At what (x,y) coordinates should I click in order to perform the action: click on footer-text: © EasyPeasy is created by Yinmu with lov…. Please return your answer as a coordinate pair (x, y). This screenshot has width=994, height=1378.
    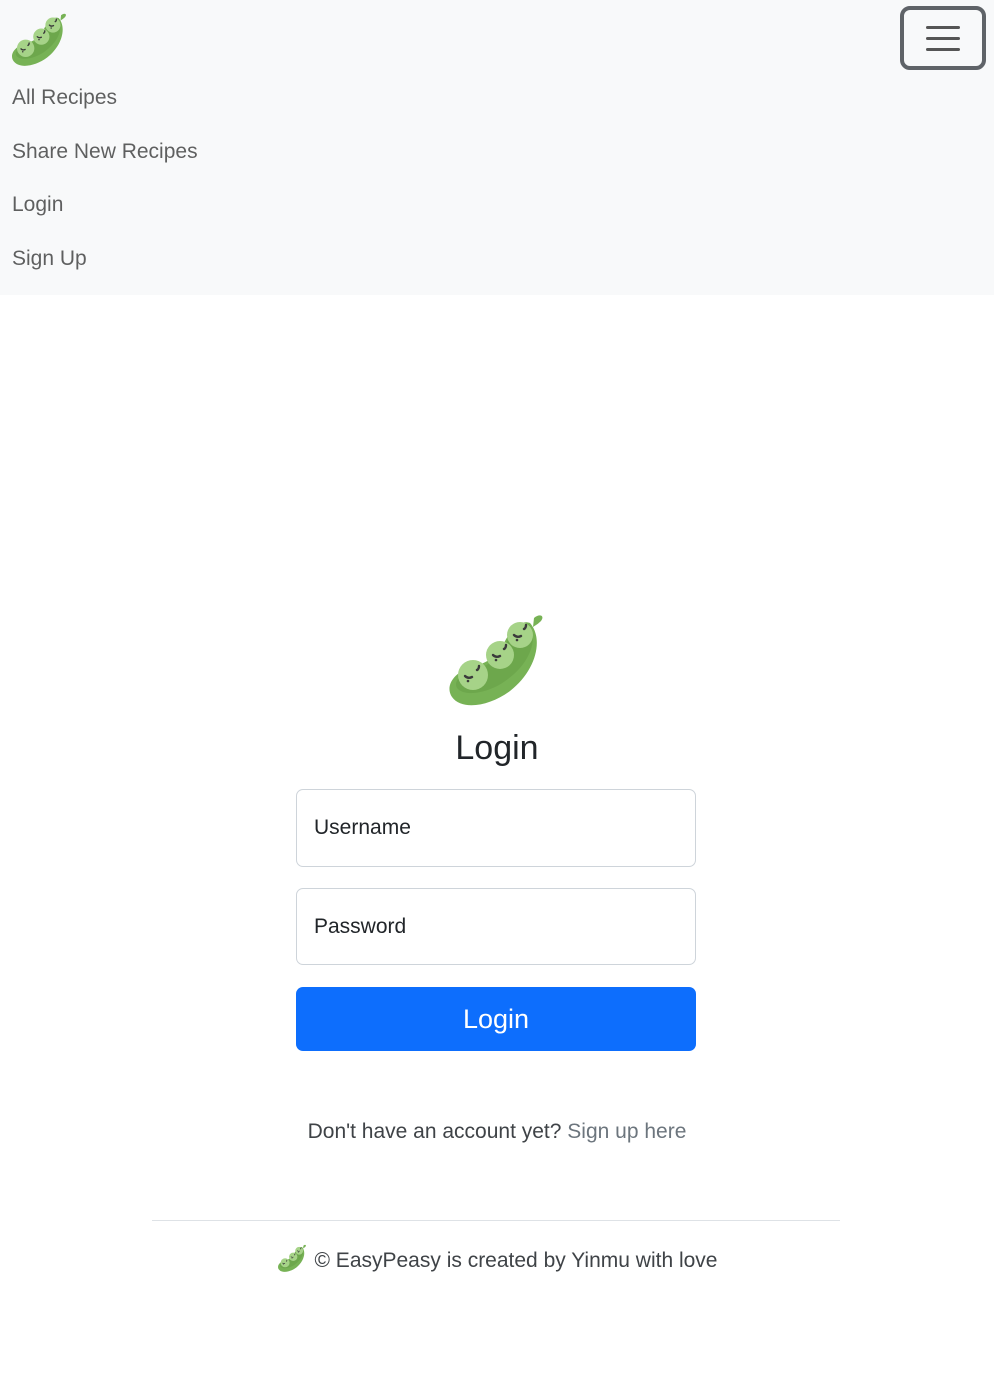
    Looking at the image, I should click on (516, 1260).